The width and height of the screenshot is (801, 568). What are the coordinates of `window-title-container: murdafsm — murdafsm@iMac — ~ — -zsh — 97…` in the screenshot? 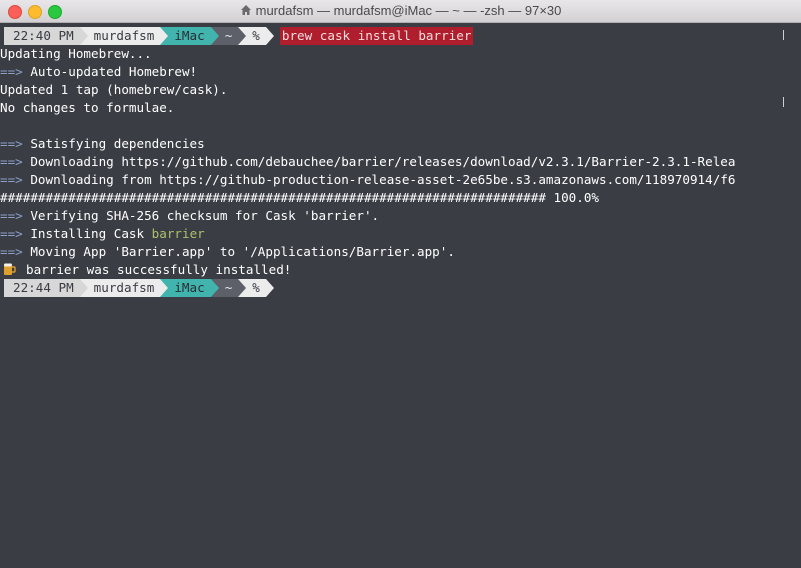 It's located at (400, 10).